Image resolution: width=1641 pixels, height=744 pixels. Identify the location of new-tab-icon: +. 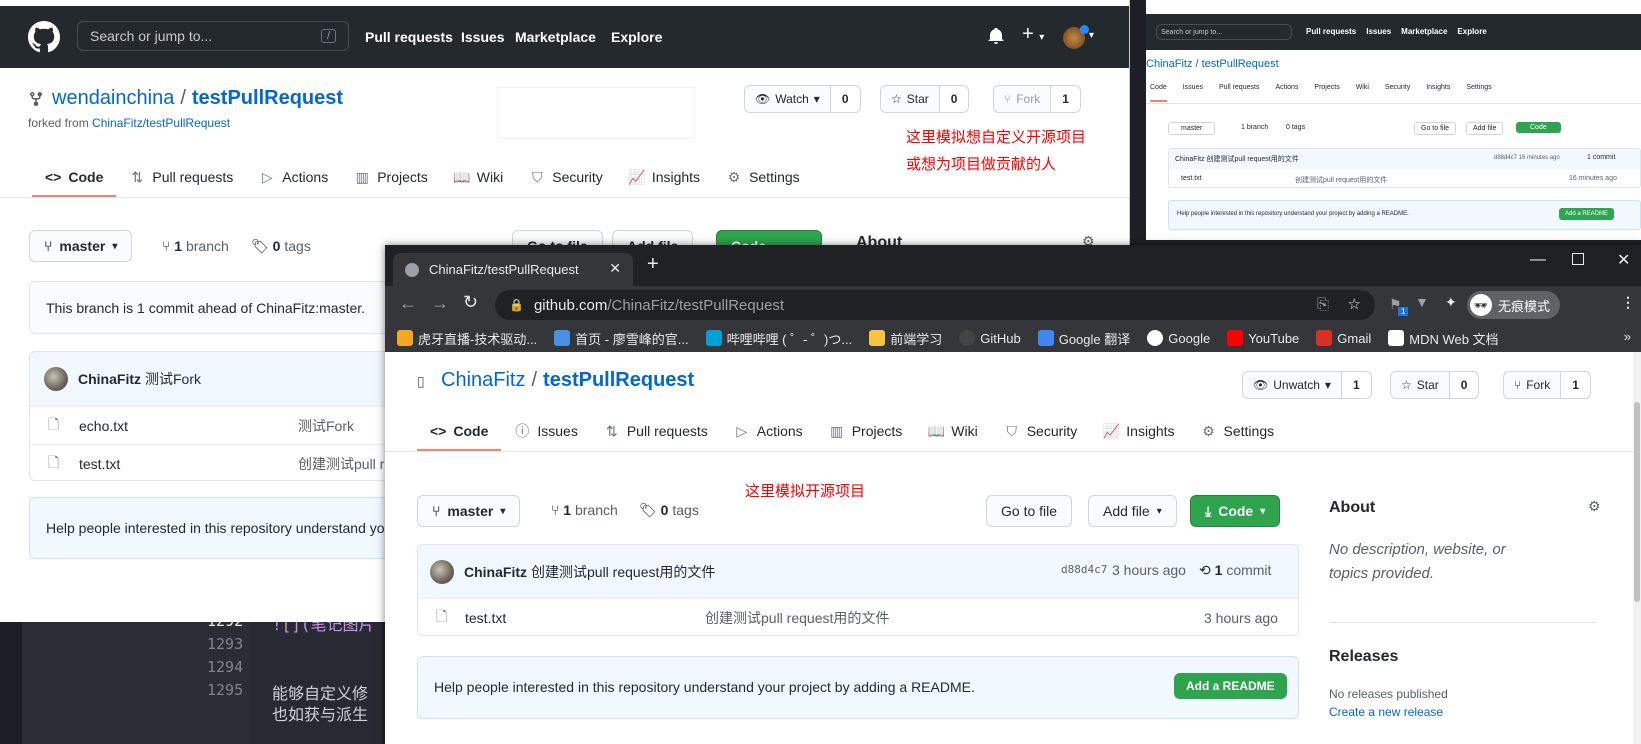
(653, 264).